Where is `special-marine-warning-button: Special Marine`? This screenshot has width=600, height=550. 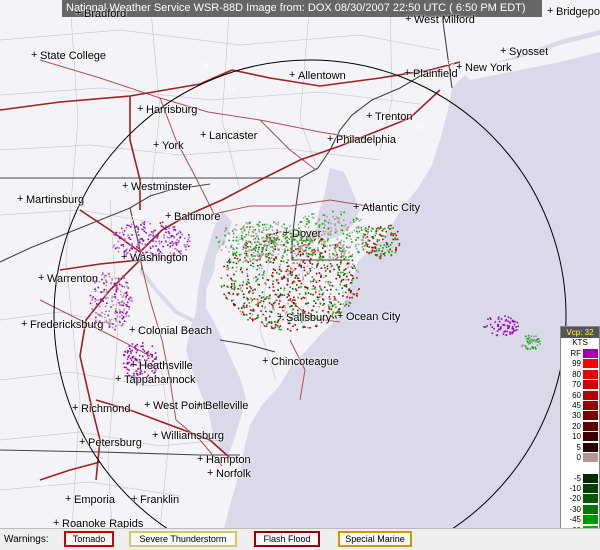
special-marine-warning-button: Special Marine is located at coordinates (375, 539).